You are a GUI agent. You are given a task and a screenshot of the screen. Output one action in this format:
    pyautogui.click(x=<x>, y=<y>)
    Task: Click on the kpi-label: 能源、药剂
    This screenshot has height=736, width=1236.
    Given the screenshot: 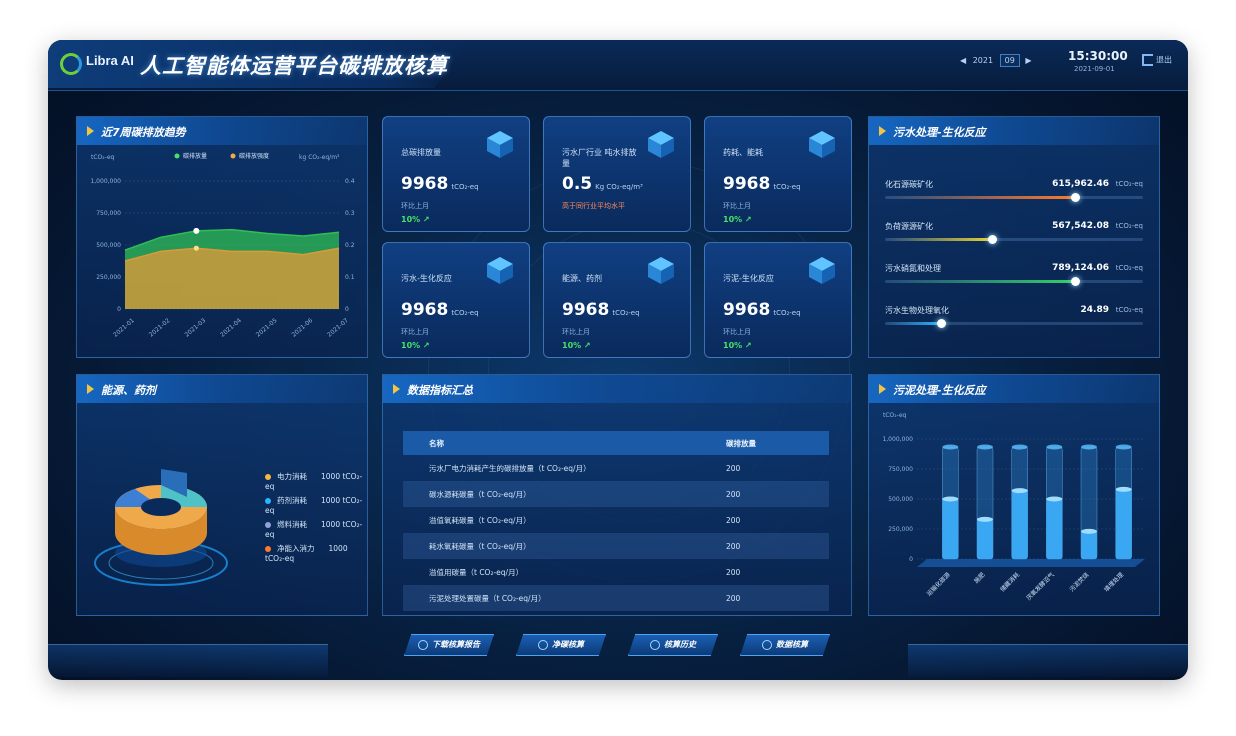 What is the action you would take?
    pyautogui.click(x=582, y=278)
    